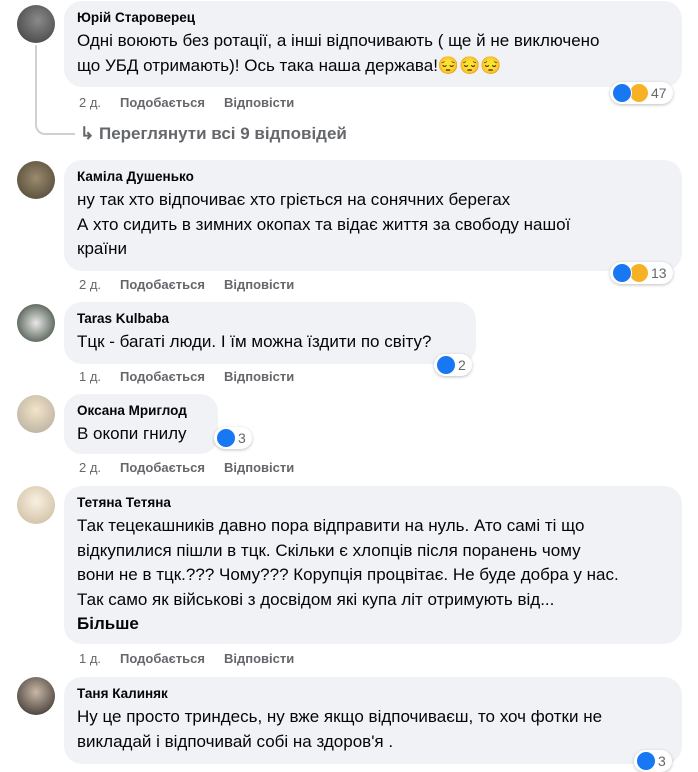 This screenshot has width=698, height=772. I want to click on comment-text: В окопи гнилу, so click(132, 433).